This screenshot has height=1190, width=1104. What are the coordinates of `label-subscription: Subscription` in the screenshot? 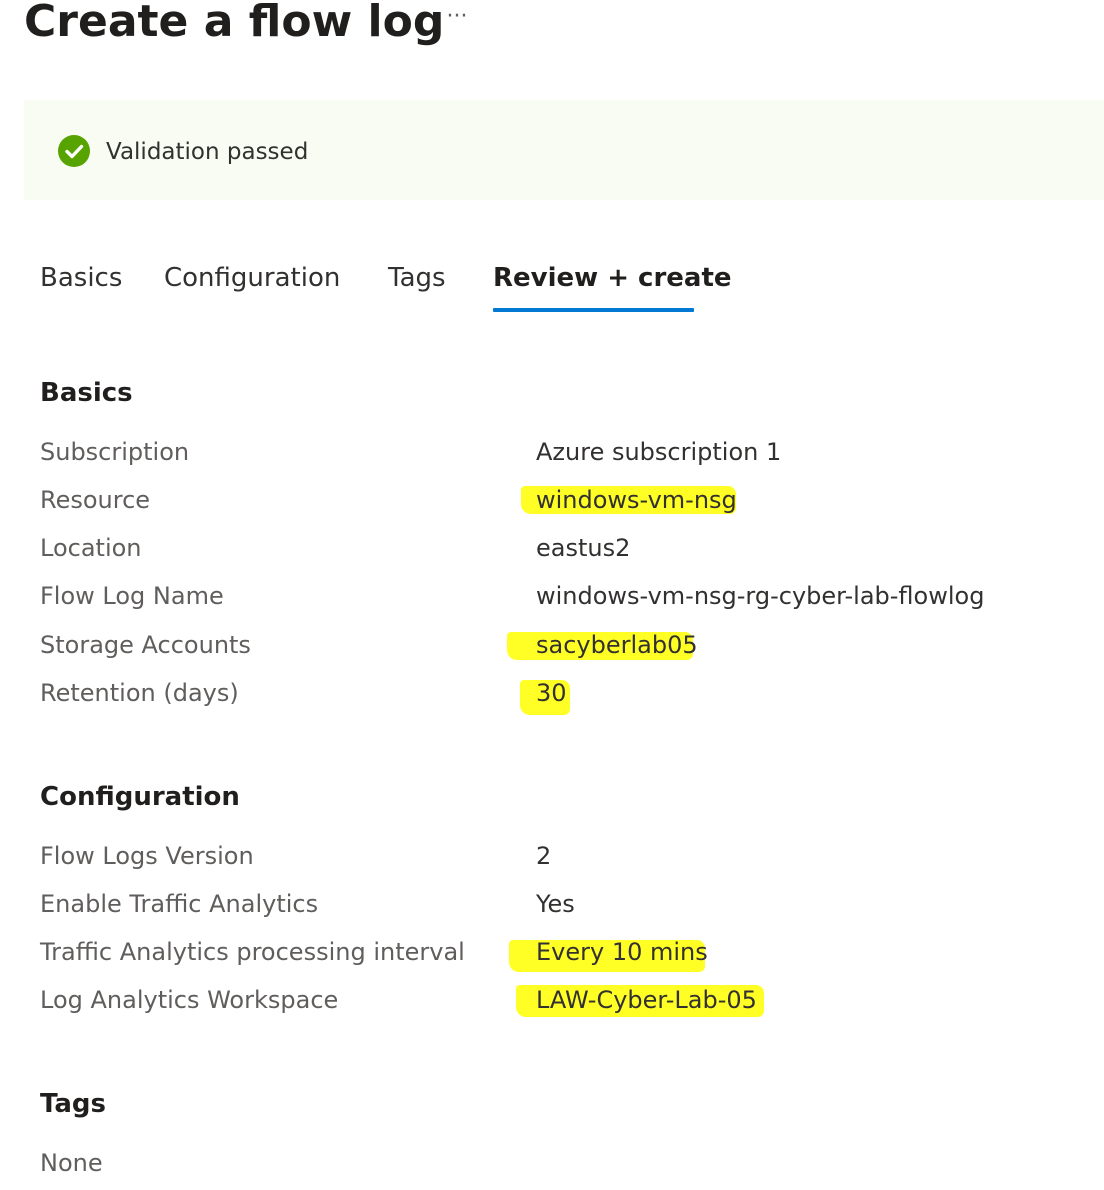 It's located at (115, 452).